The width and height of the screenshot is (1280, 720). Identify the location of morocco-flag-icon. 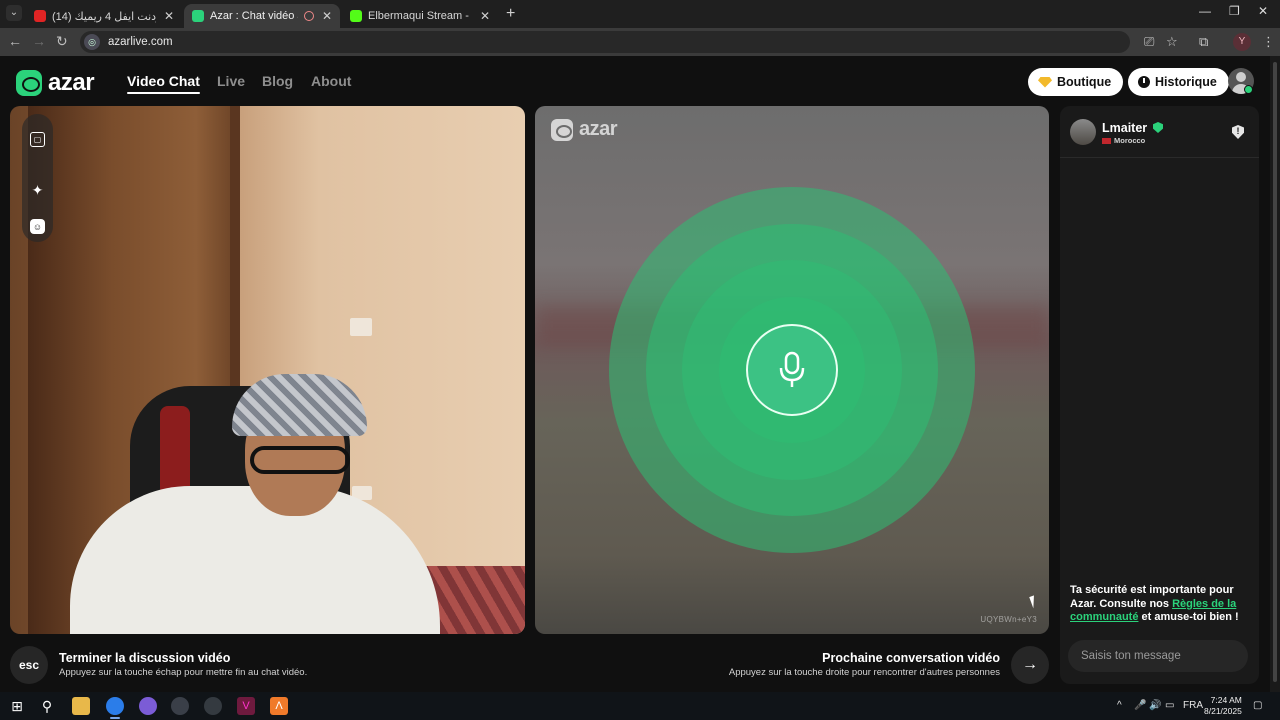
(1106, 141).